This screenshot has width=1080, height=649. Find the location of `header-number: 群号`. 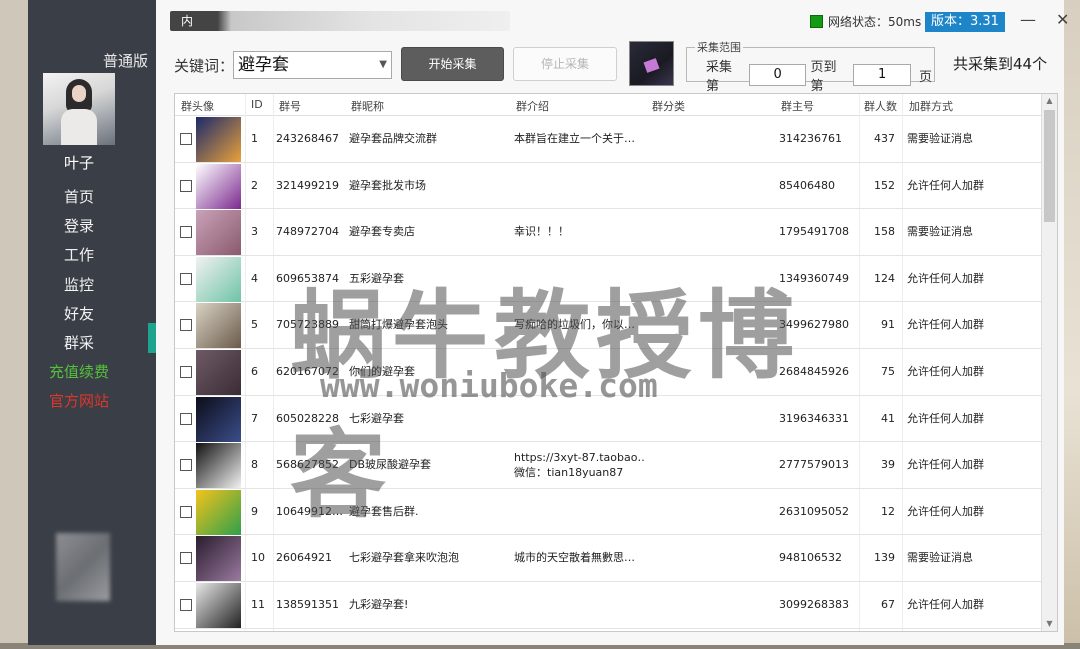

header-number: 群号 is located at coordinates (290, 106).